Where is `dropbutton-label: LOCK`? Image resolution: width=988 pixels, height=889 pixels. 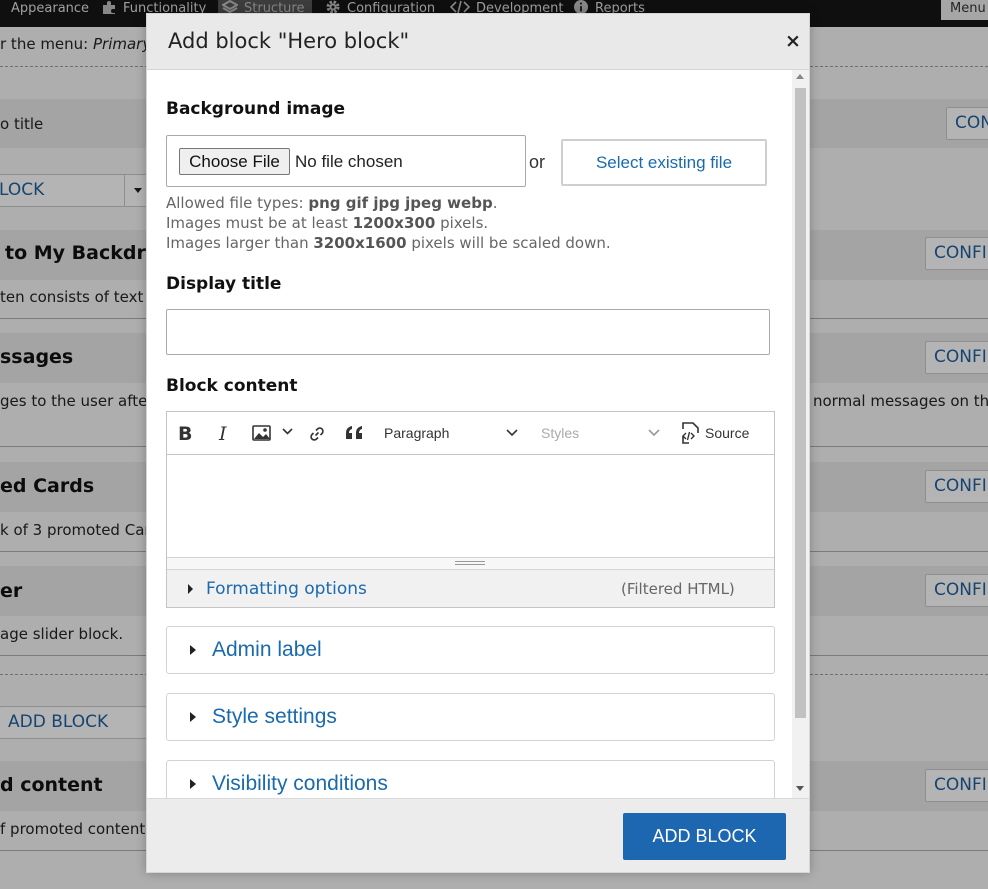
dropbutton-label: LOCK is located at coordinates (22, 190).